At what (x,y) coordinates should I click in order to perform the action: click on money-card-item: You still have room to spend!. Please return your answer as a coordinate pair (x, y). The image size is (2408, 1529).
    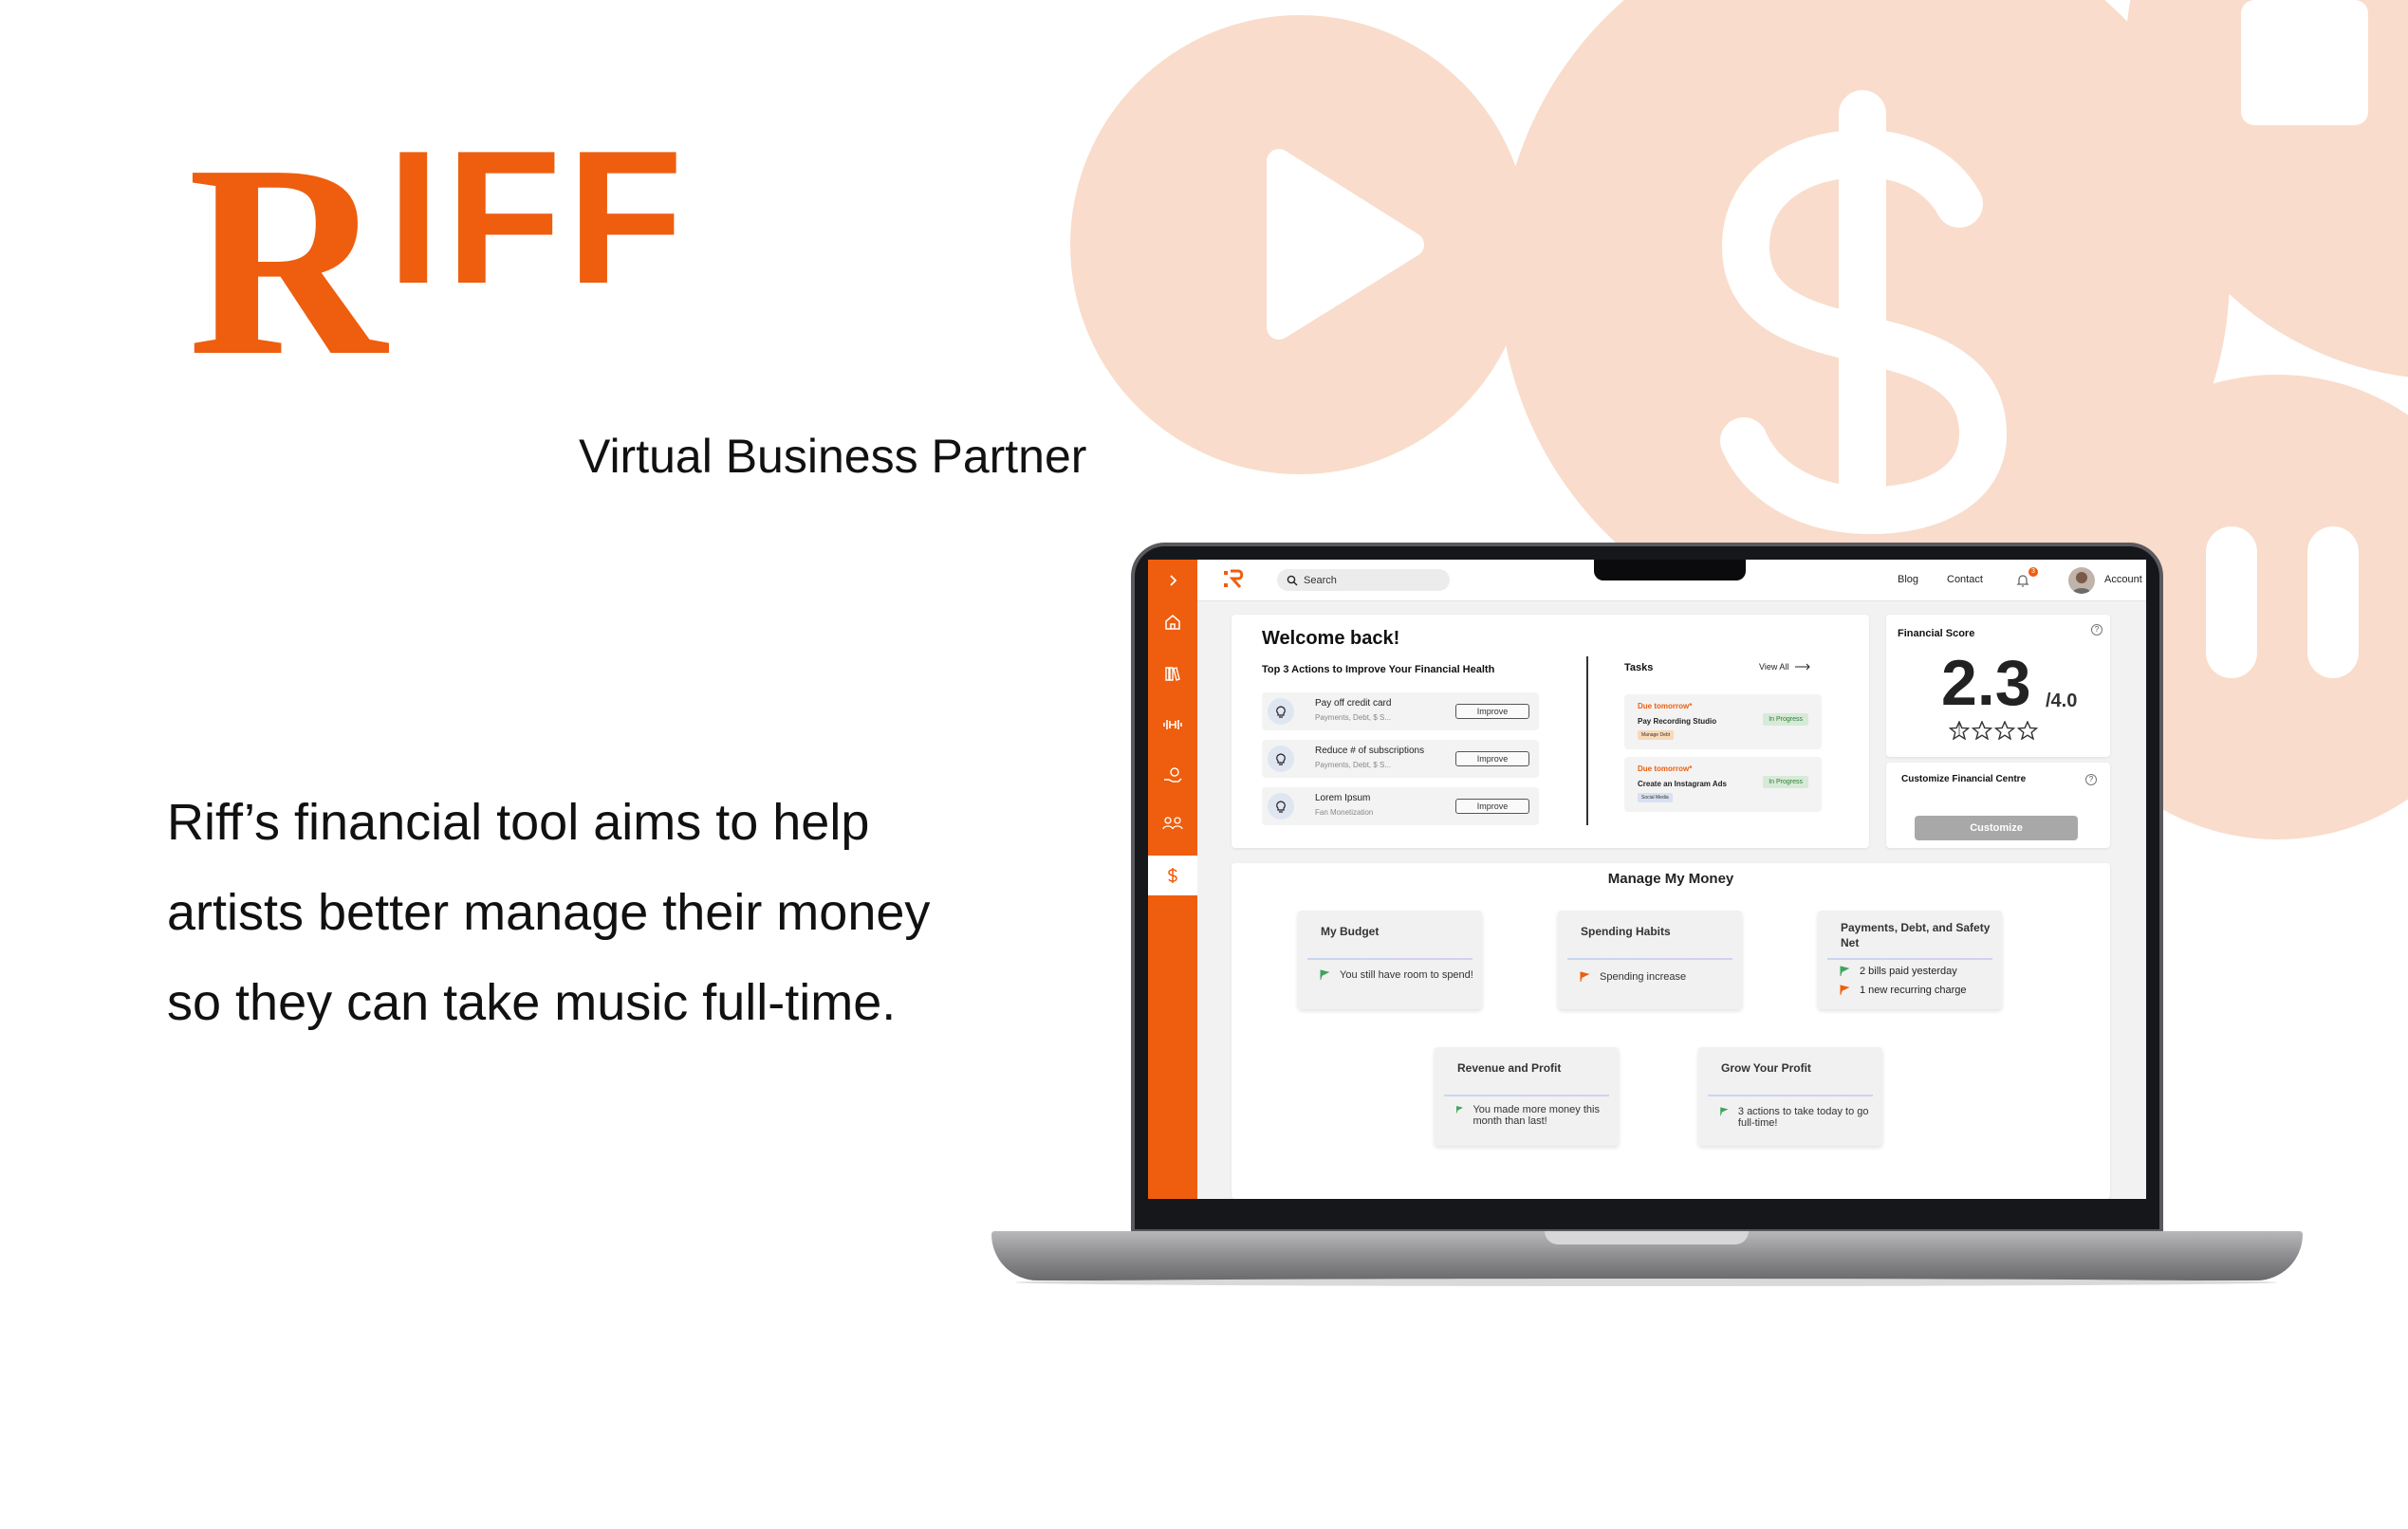
    Looking at the image, I should click on (1399, 975).